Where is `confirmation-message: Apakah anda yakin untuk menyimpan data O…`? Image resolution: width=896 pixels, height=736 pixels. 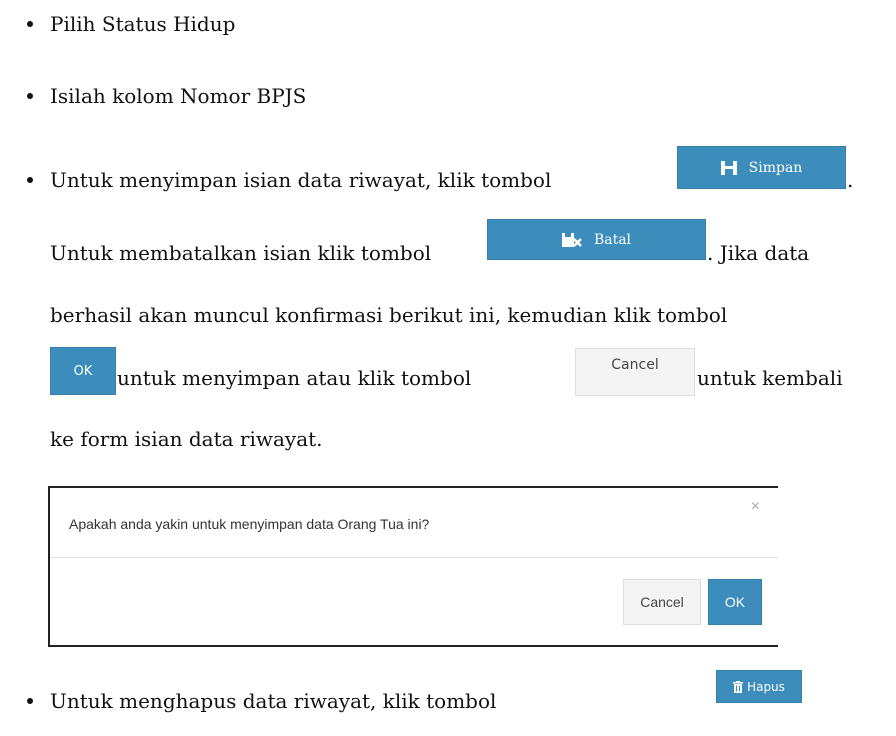 confirmation-message: Apakah anda yakin untuk menyimpan data O… is located at coordinates (249, 524).